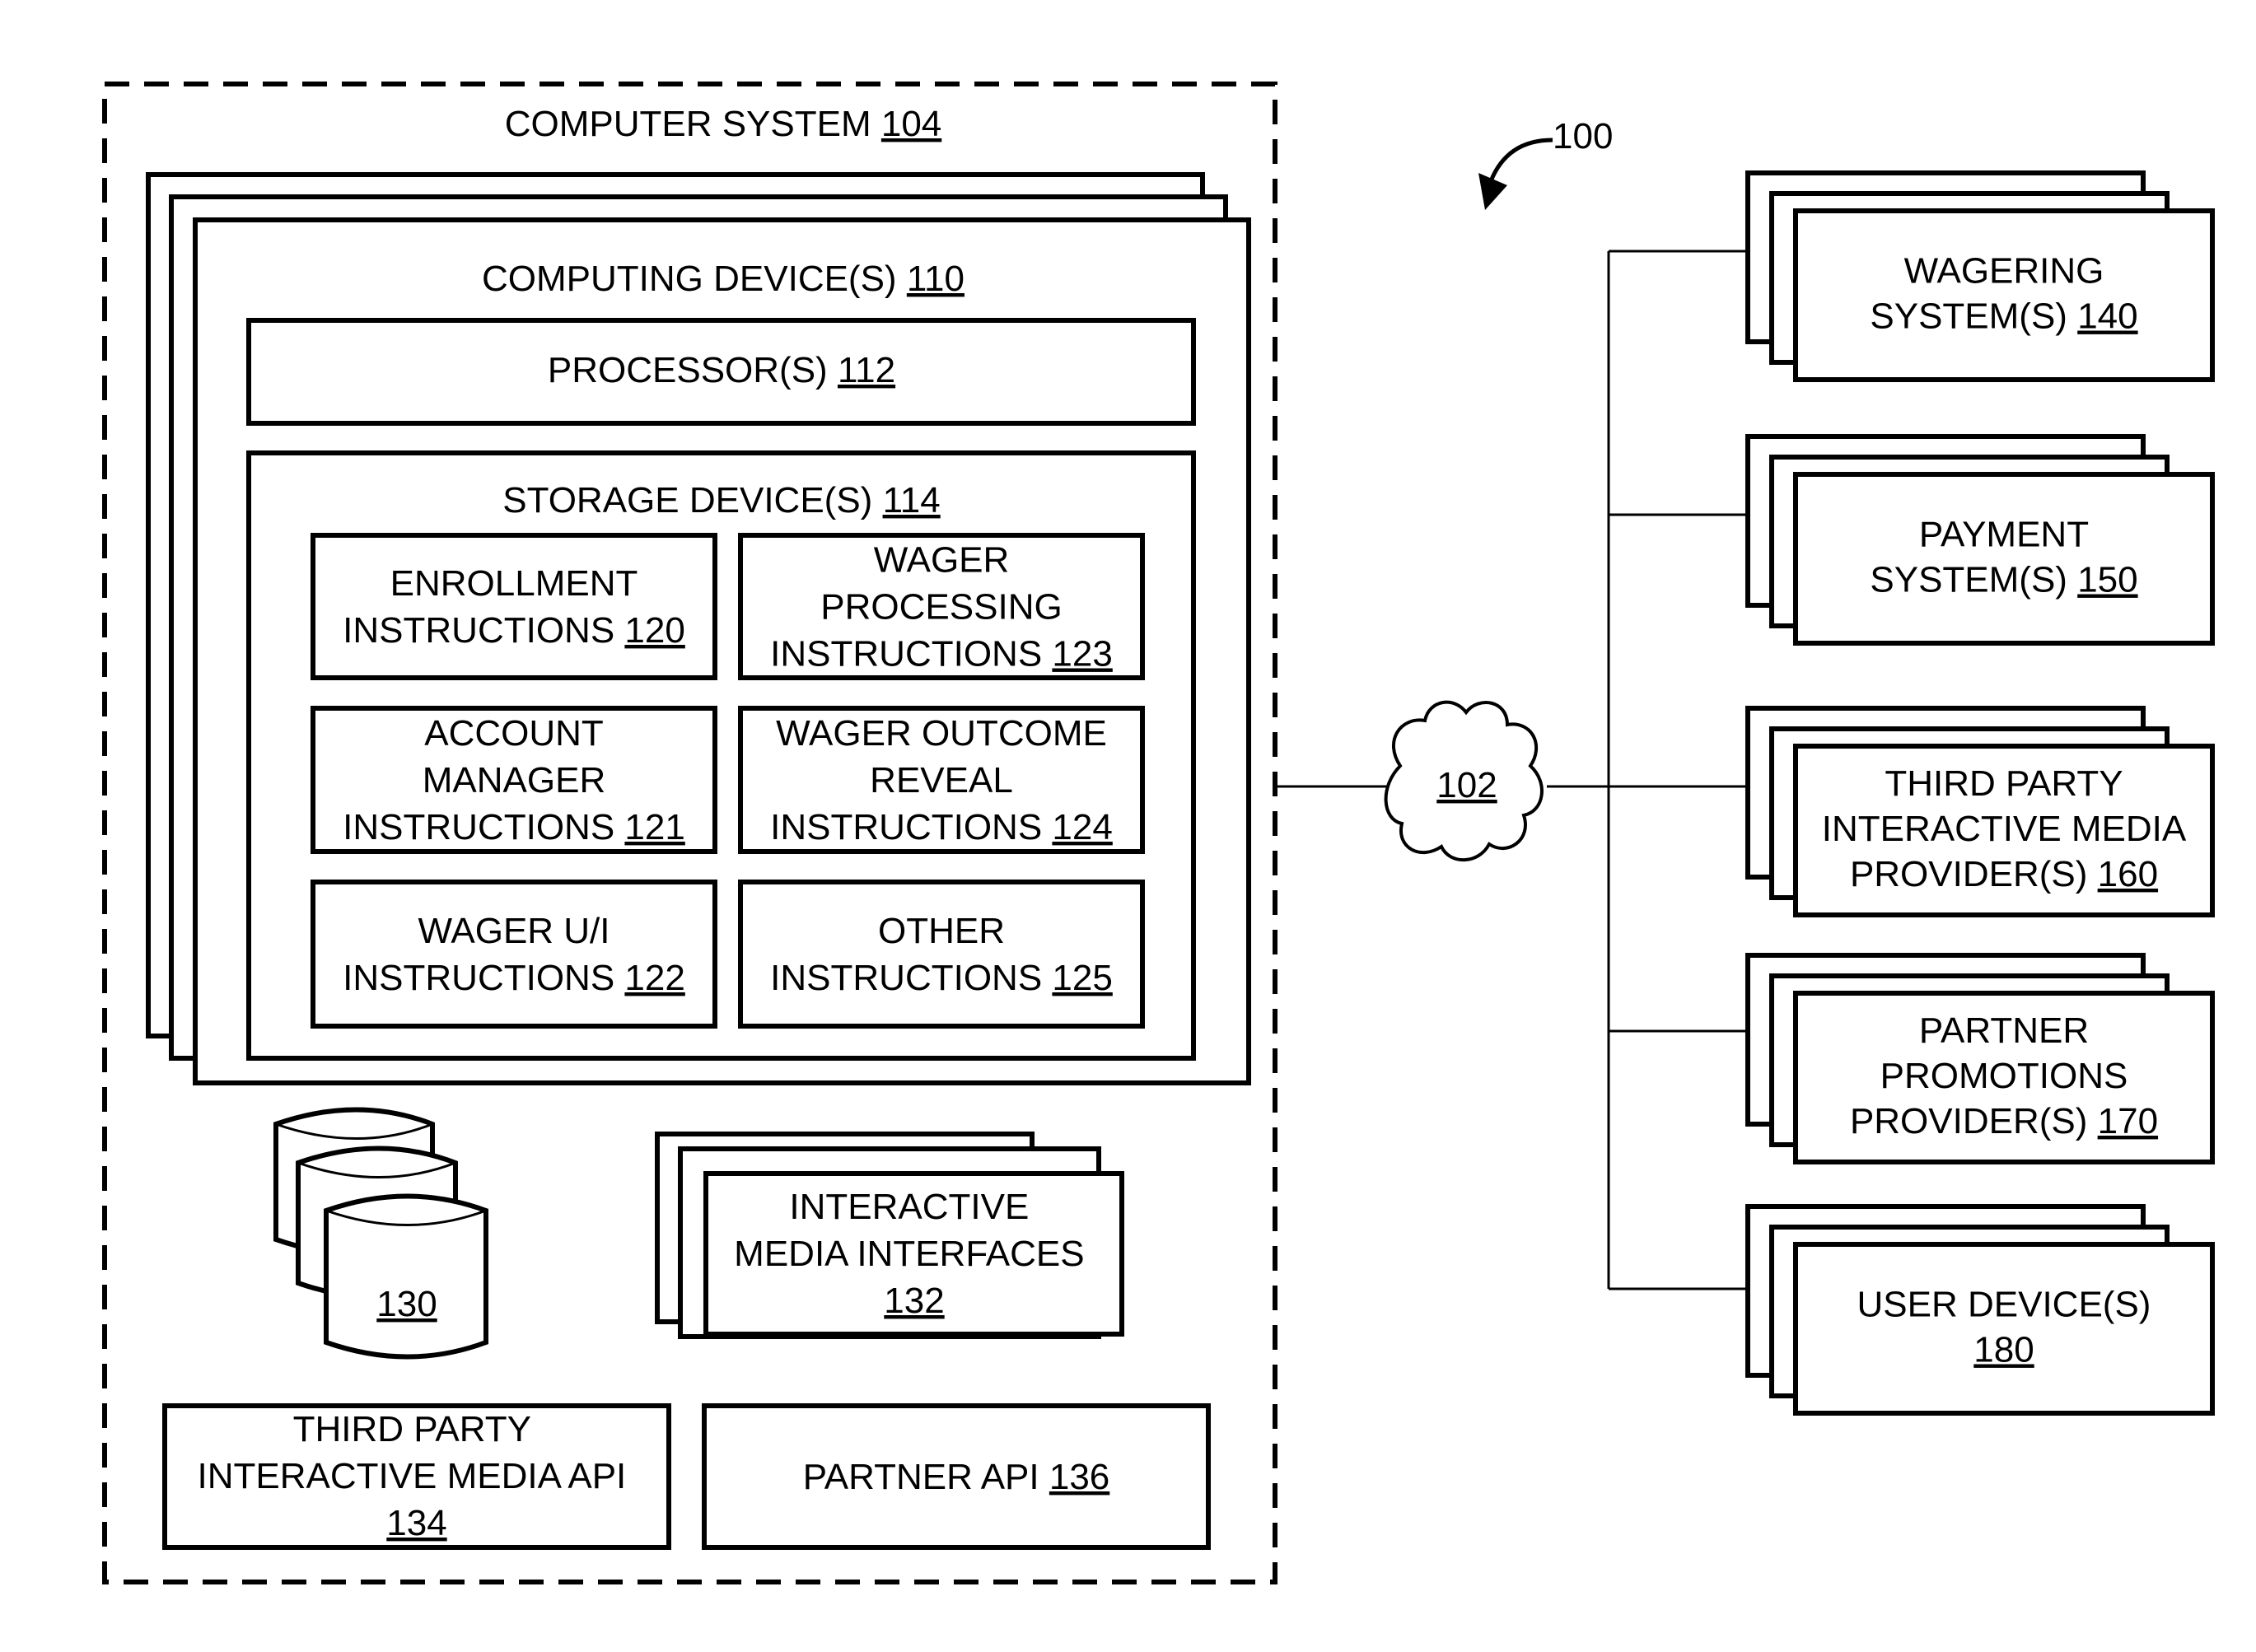 This screenshot has height=1652, width=2256. Describe the element at coordinates (721, 500) in the screenshot. I see `storage-label: STORAGE DEVICE(S) 114` at that location.